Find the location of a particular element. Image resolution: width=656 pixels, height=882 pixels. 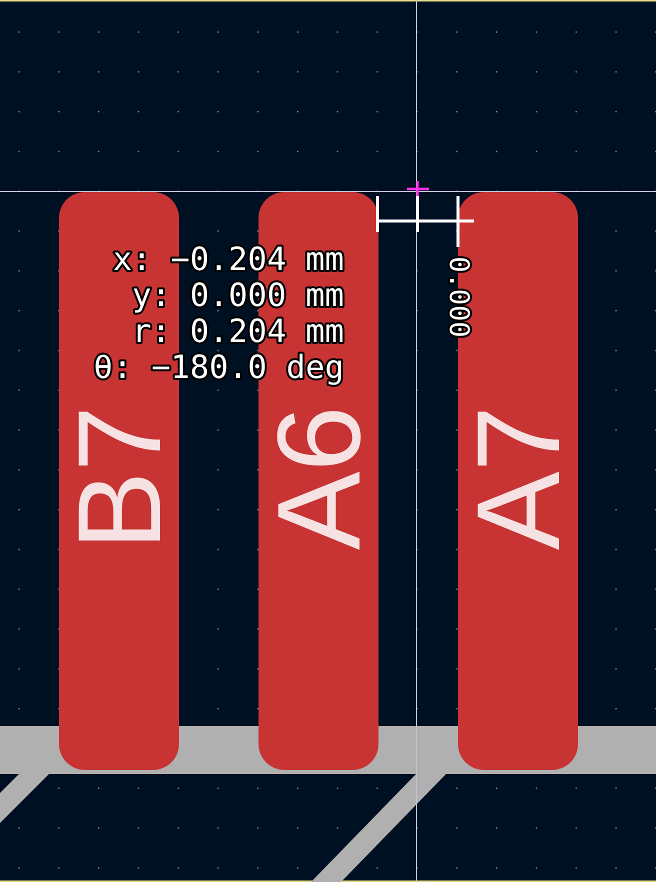

pad-label: B7 is located at coordinates (120, 478).